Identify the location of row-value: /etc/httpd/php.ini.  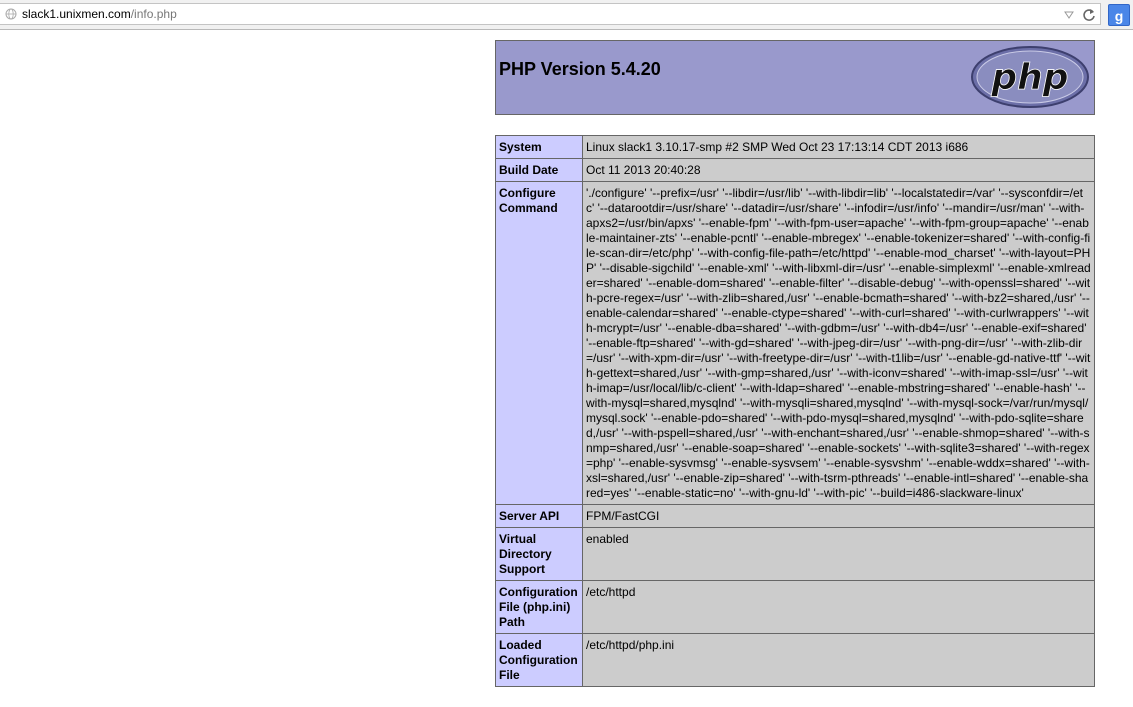
(838, 660).